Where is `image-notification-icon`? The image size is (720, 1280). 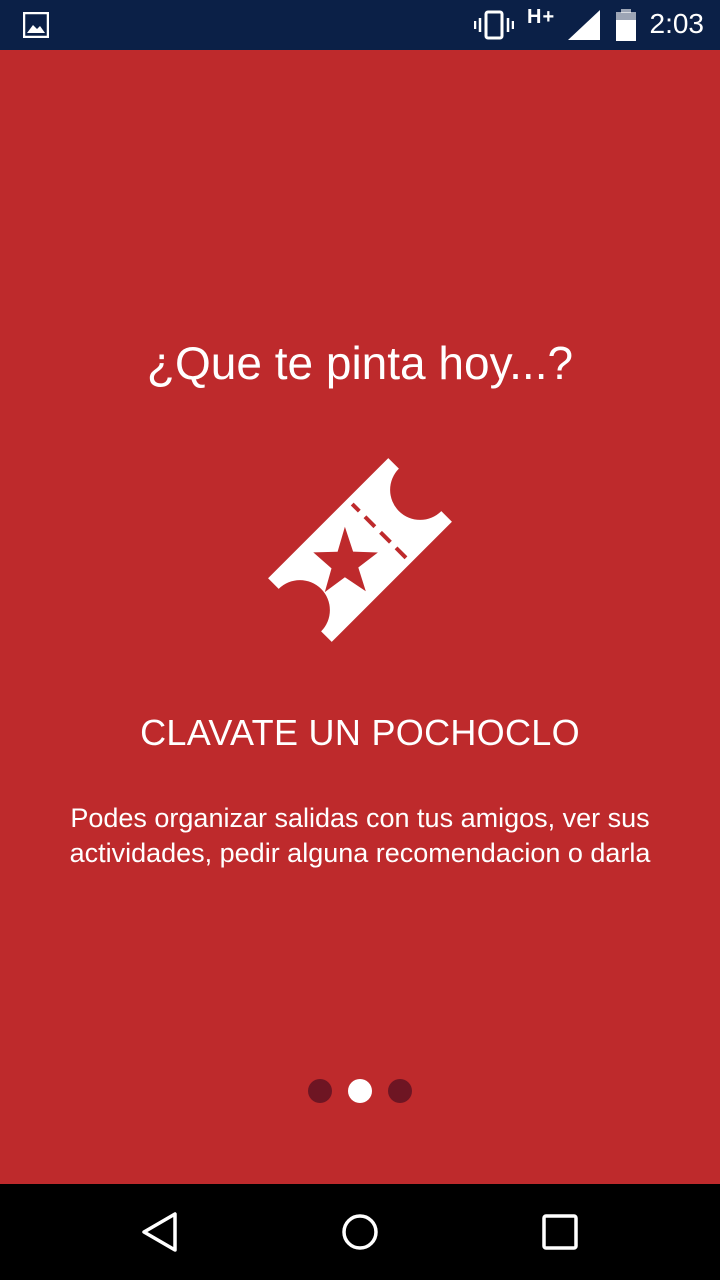 image-notification-icon is located at coordinates (36, 25).